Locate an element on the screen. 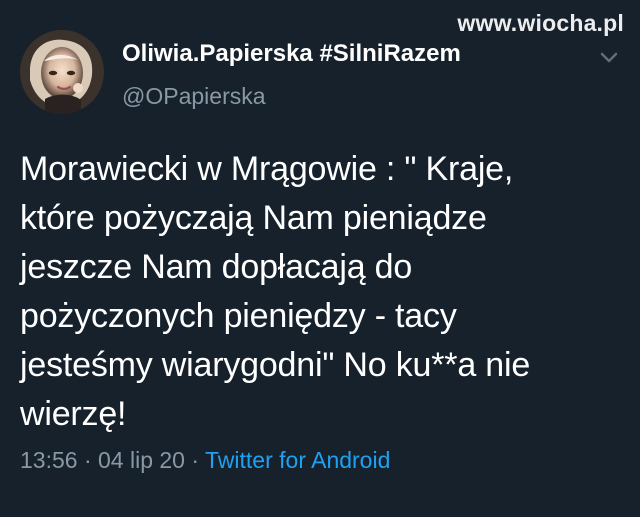  tweet-date: 04 lip 20 is located at coordinates (141, 460).